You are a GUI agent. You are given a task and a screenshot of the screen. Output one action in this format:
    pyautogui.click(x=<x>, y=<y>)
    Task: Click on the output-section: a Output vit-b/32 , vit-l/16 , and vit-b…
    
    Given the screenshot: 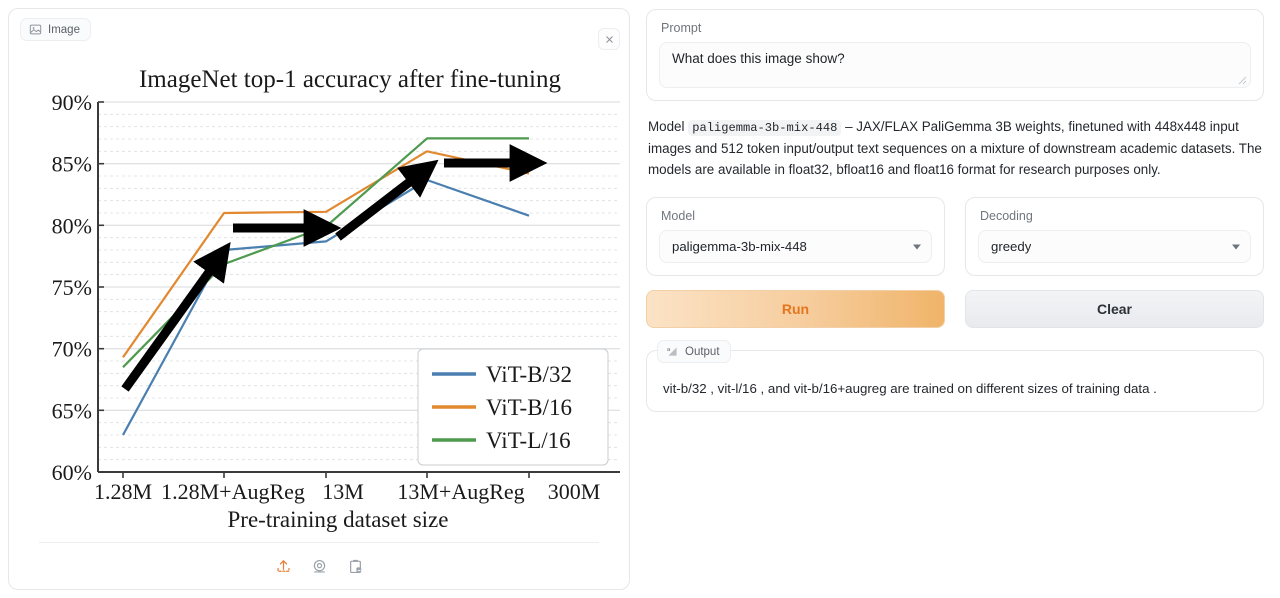 What is the action you would take?
    pyautogui.click(x=955, y=376)
    